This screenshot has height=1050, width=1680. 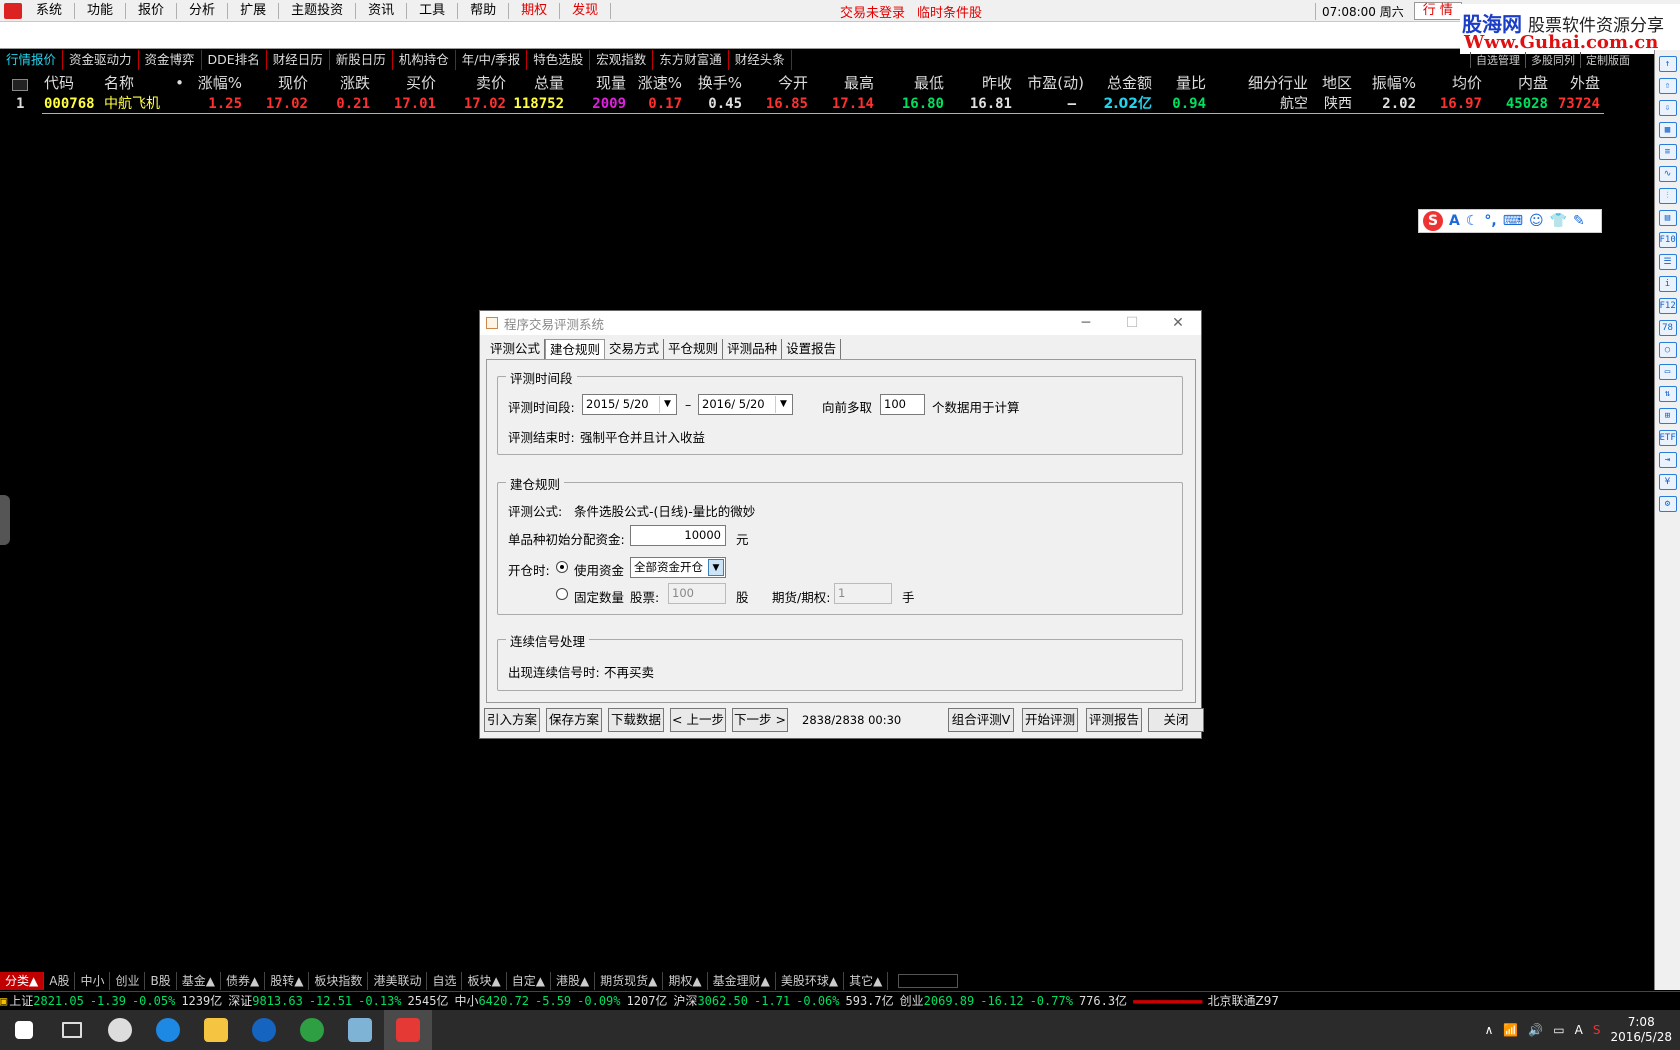 I want to click on col-open: 今开, so click(x=785, y=83).